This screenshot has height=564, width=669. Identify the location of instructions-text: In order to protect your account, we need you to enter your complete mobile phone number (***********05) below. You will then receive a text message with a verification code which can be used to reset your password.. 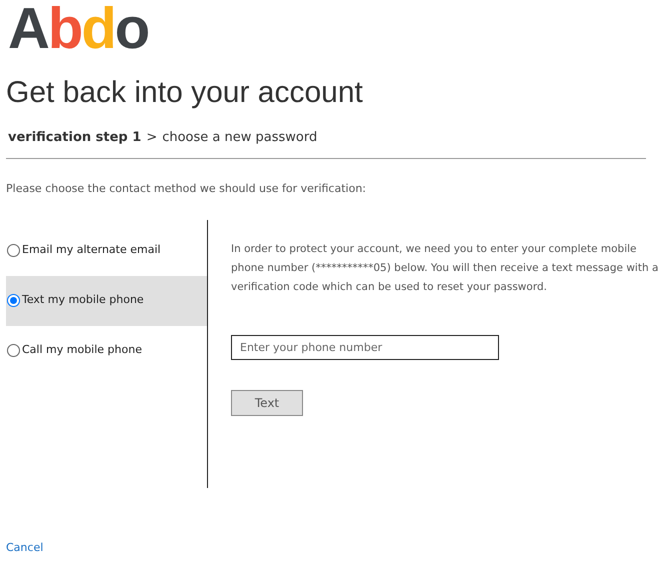
(445, 268).